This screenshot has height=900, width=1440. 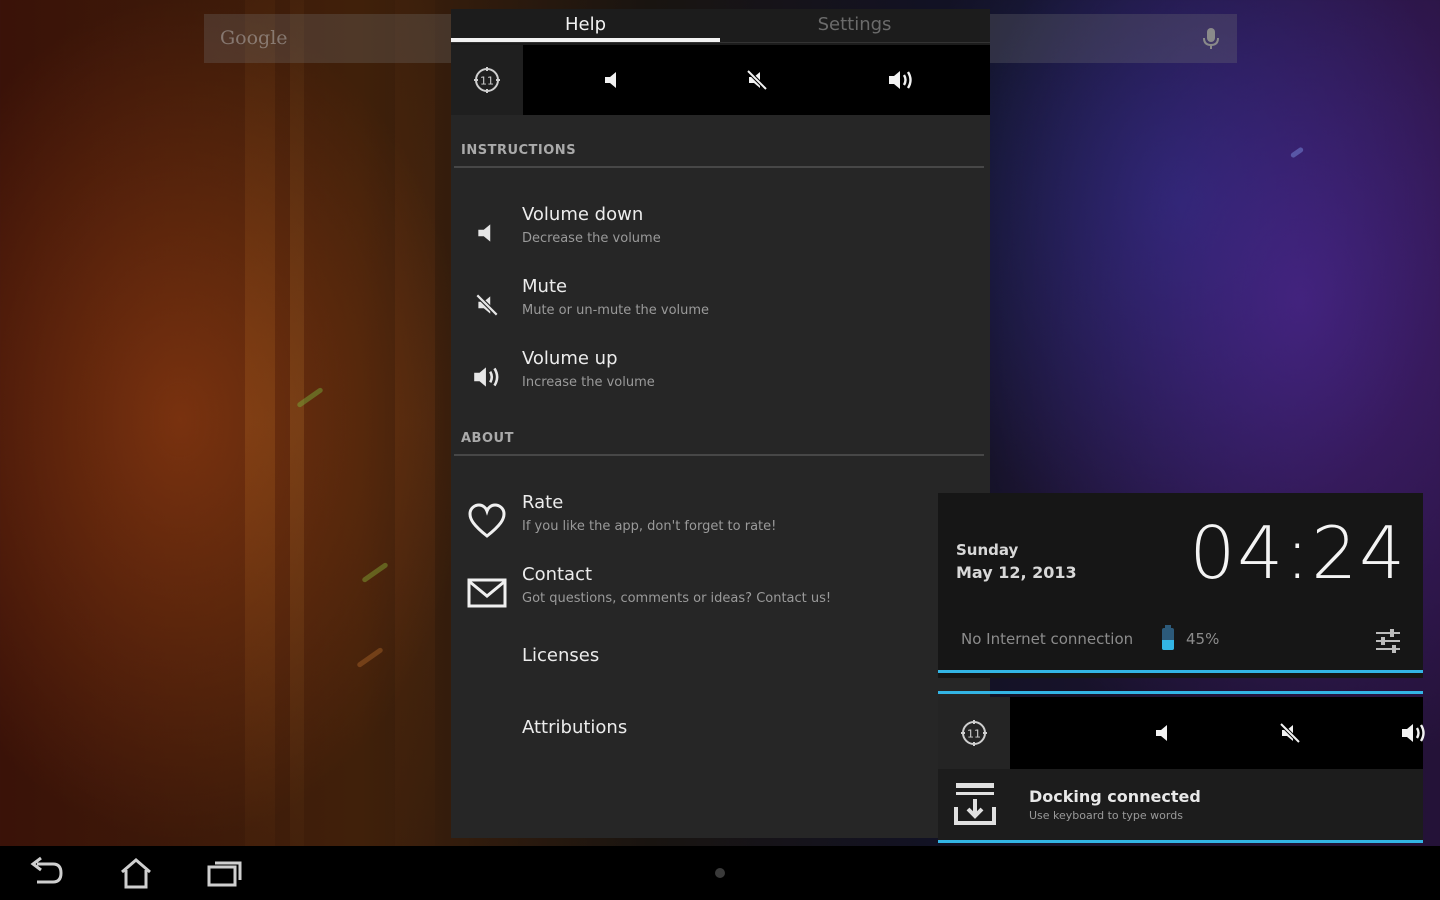 What do you see at coordinates (854, 27) in the screenshot?
I see `tab-settings: Settings` at bounding box center [854, 27].